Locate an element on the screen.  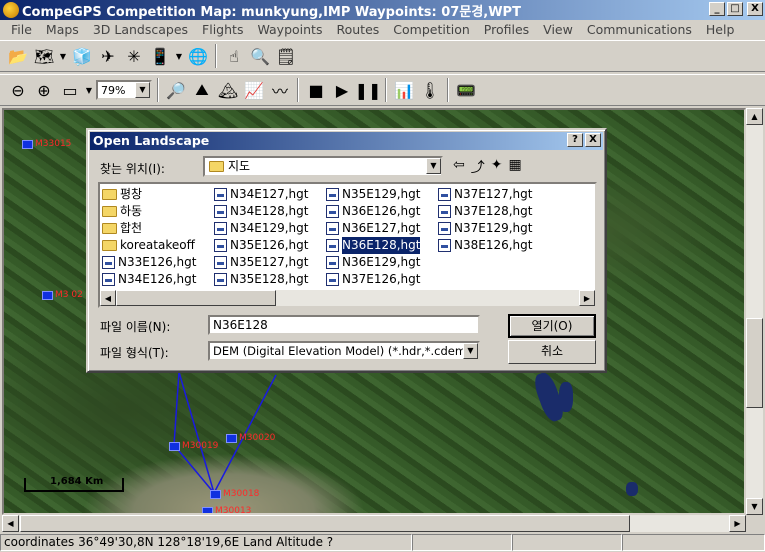
look-in-label: 찾는 위치(I): is located at coordinates (132, 169).